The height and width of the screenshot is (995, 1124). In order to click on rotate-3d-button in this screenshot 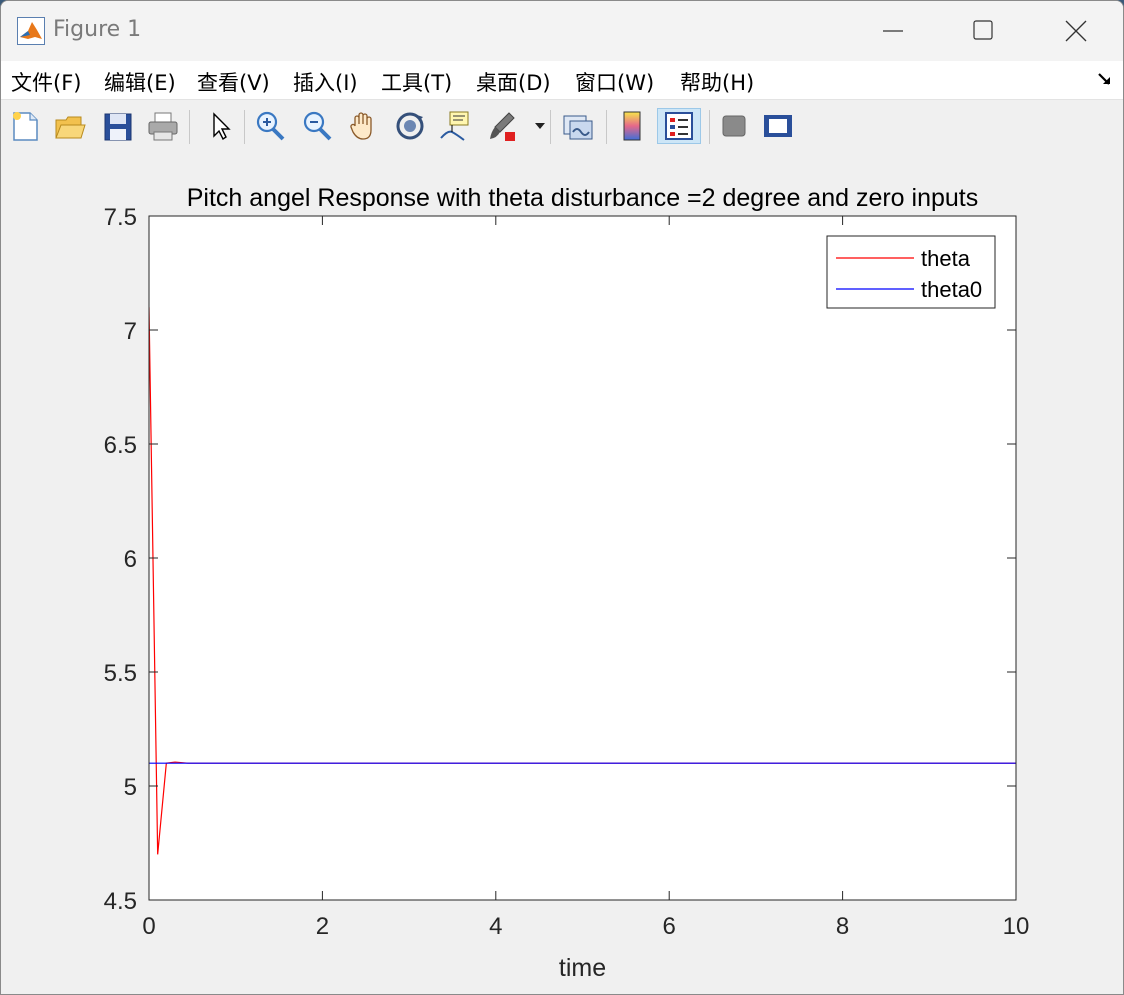, I will do `click(410, 126)`.